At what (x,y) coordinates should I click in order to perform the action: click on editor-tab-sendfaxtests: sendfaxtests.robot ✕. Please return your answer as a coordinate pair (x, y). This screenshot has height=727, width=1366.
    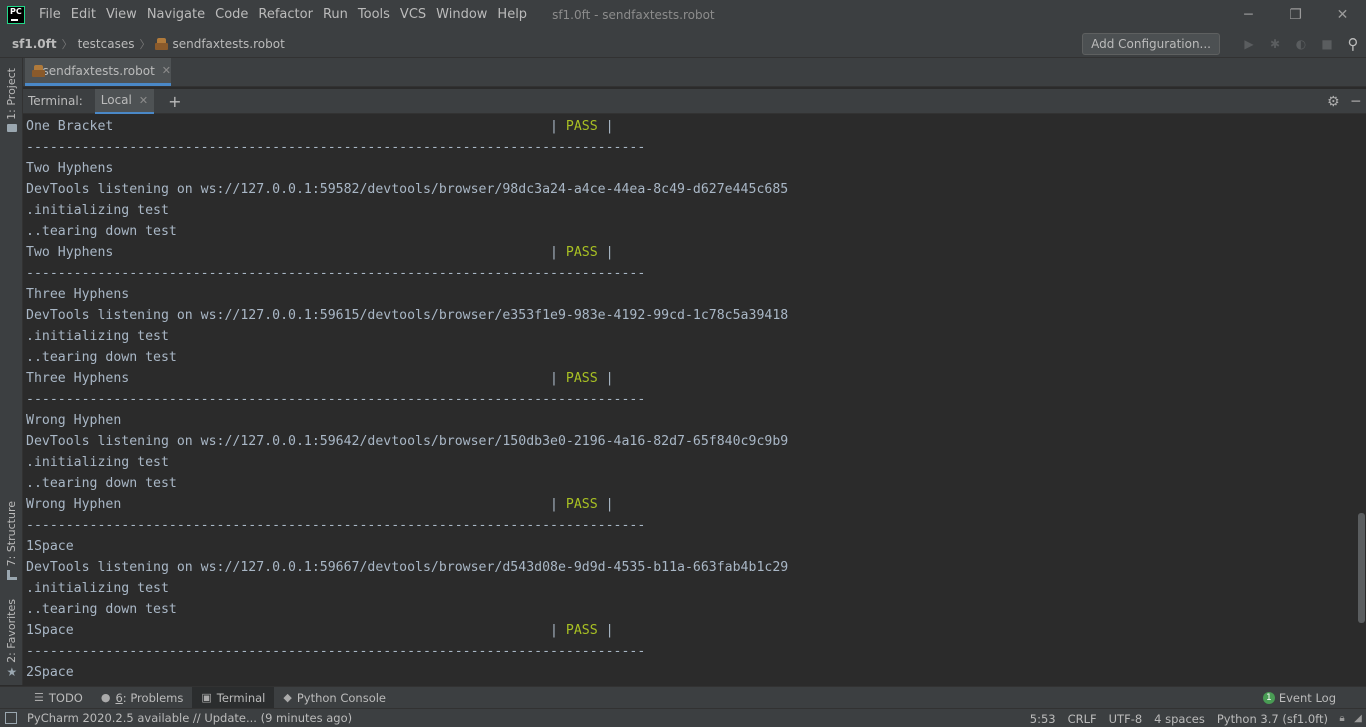
    Looking at the image, I should click on (98, 72).